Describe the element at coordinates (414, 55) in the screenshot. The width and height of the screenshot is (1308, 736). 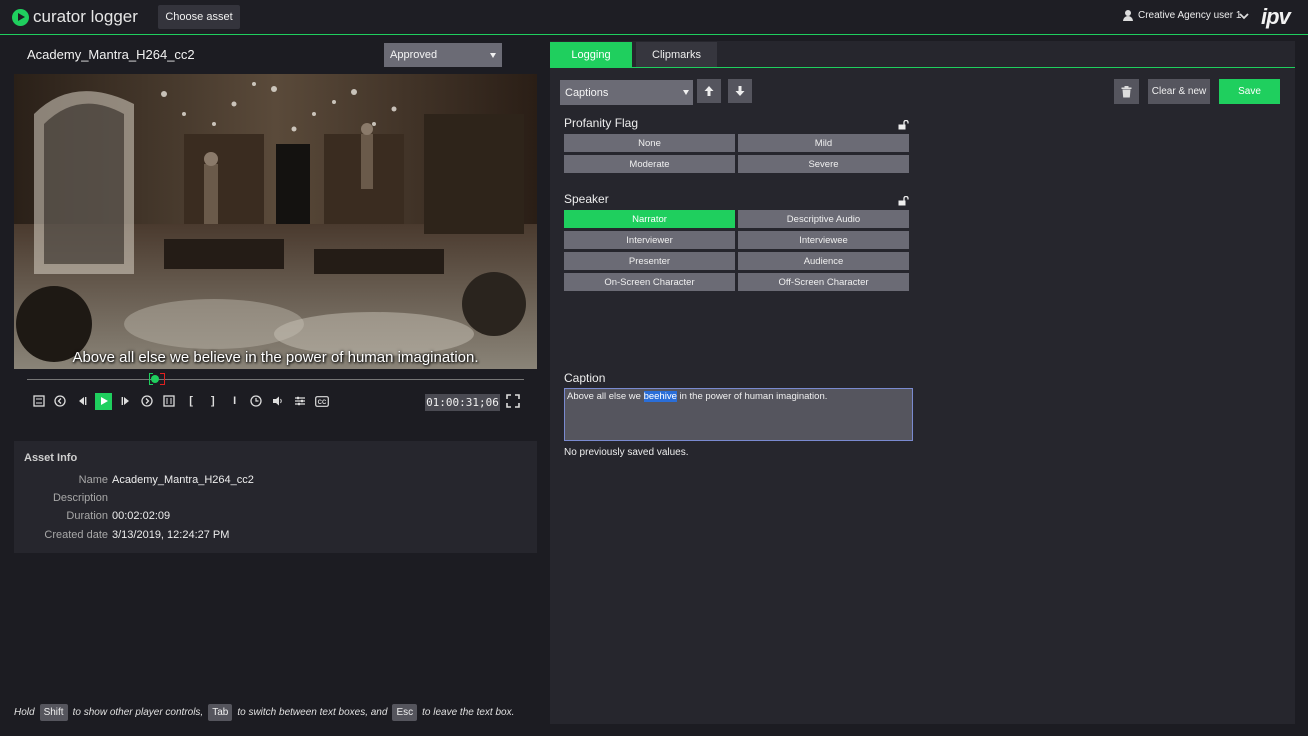
I see `status-value: Approved` at that location.